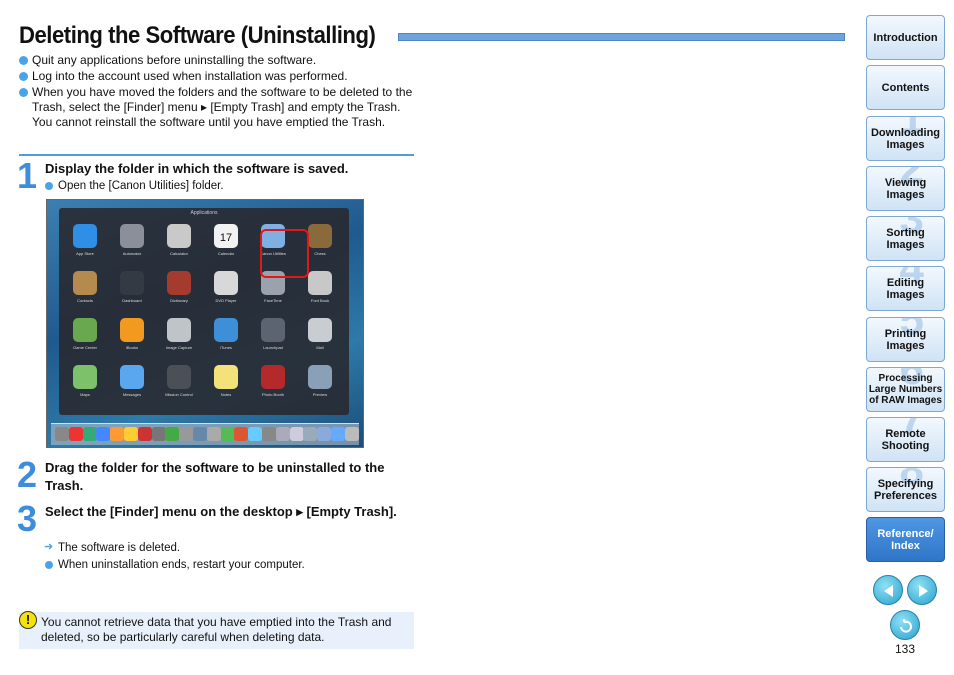 The image size is (954, 675). I want to click on app-icon-item: Game Center, so click(85, 337).